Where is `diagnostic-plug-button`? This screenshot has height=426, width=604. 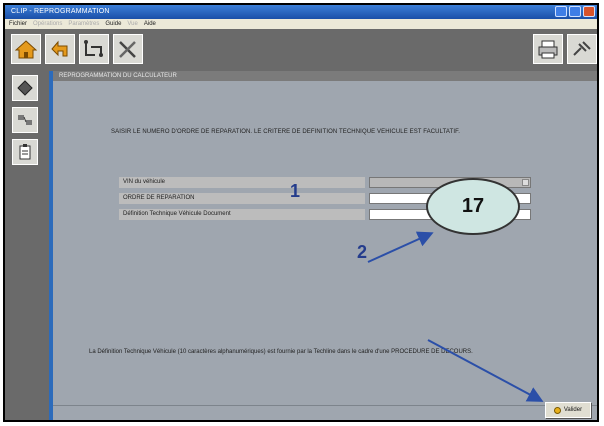
diagnostic-plug-button is located at coordinates (582, 49).